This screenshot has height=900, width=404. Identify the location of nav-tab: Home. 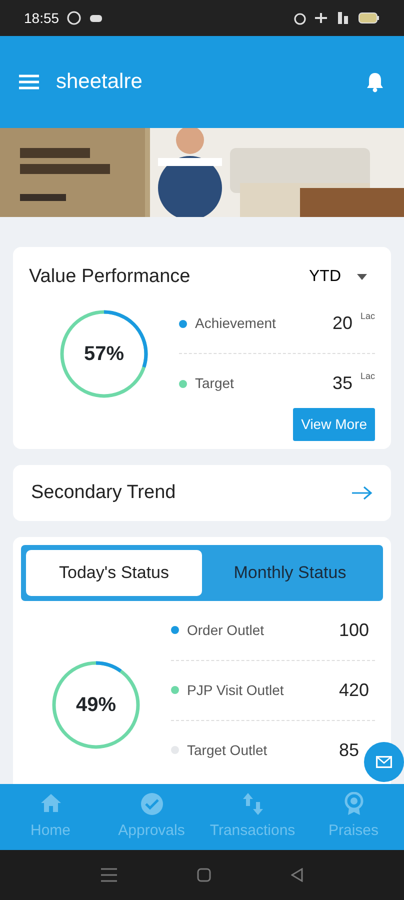
(50, 817).